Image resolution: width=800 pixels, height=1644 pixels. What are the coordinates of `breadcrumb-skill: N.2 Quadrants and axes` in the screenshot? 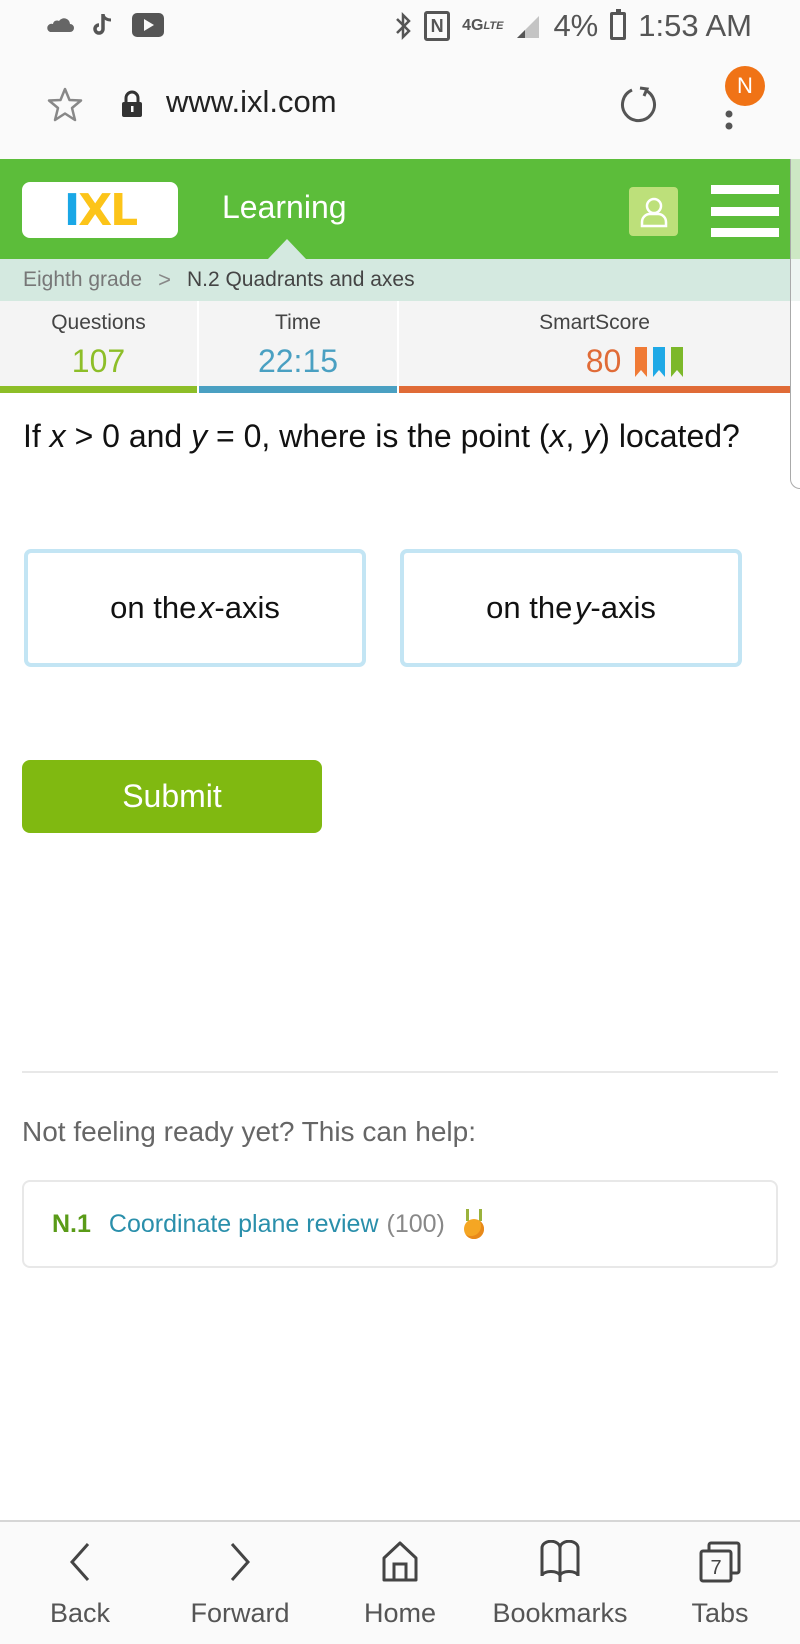 It's located at (300, 279).